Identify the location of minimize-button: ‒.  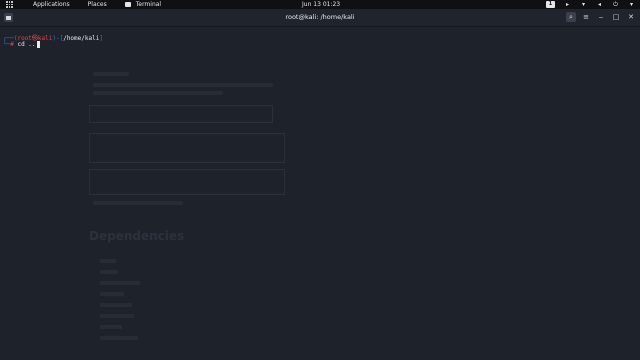
(601, 17).